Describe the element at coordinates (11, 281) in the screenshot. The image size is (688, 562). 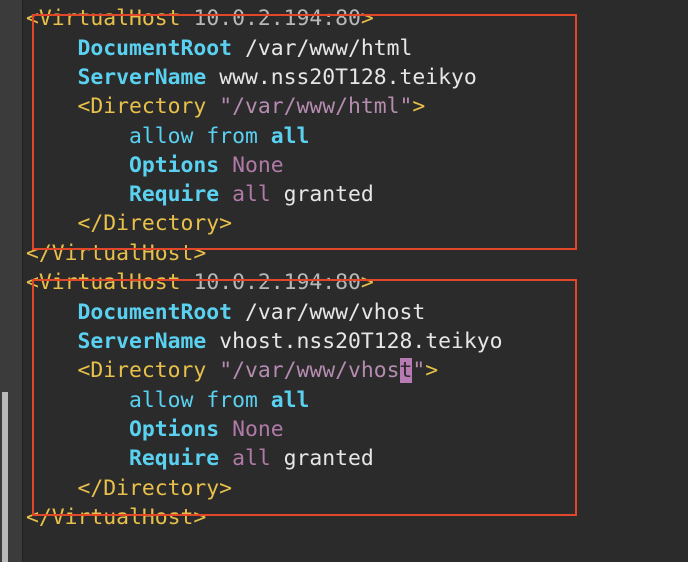
I see `editor-gutter` at that location.